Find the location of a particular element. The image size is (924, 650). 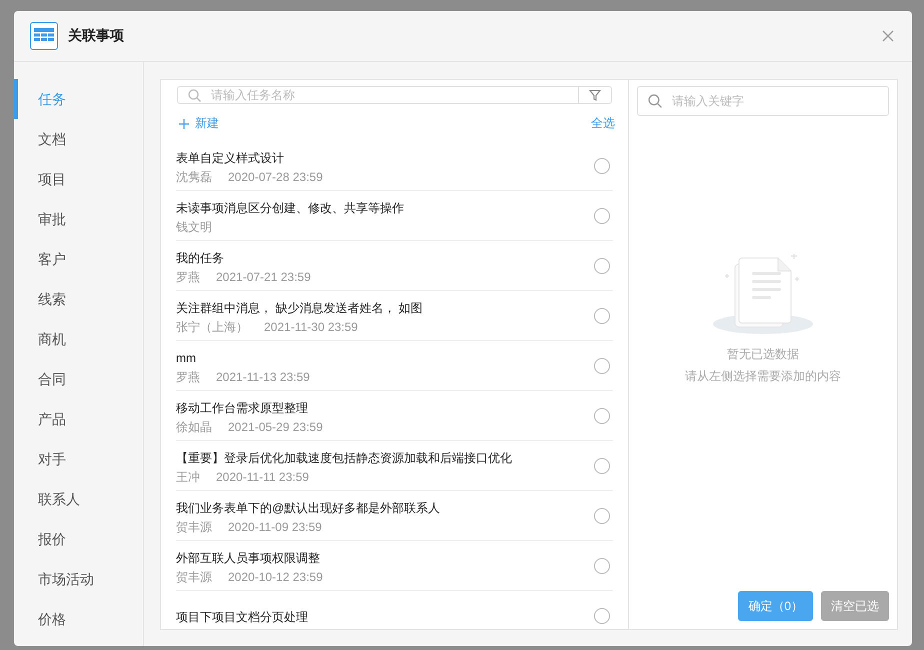

sidebar-item: 线索 is located at coordinates (78, 299).